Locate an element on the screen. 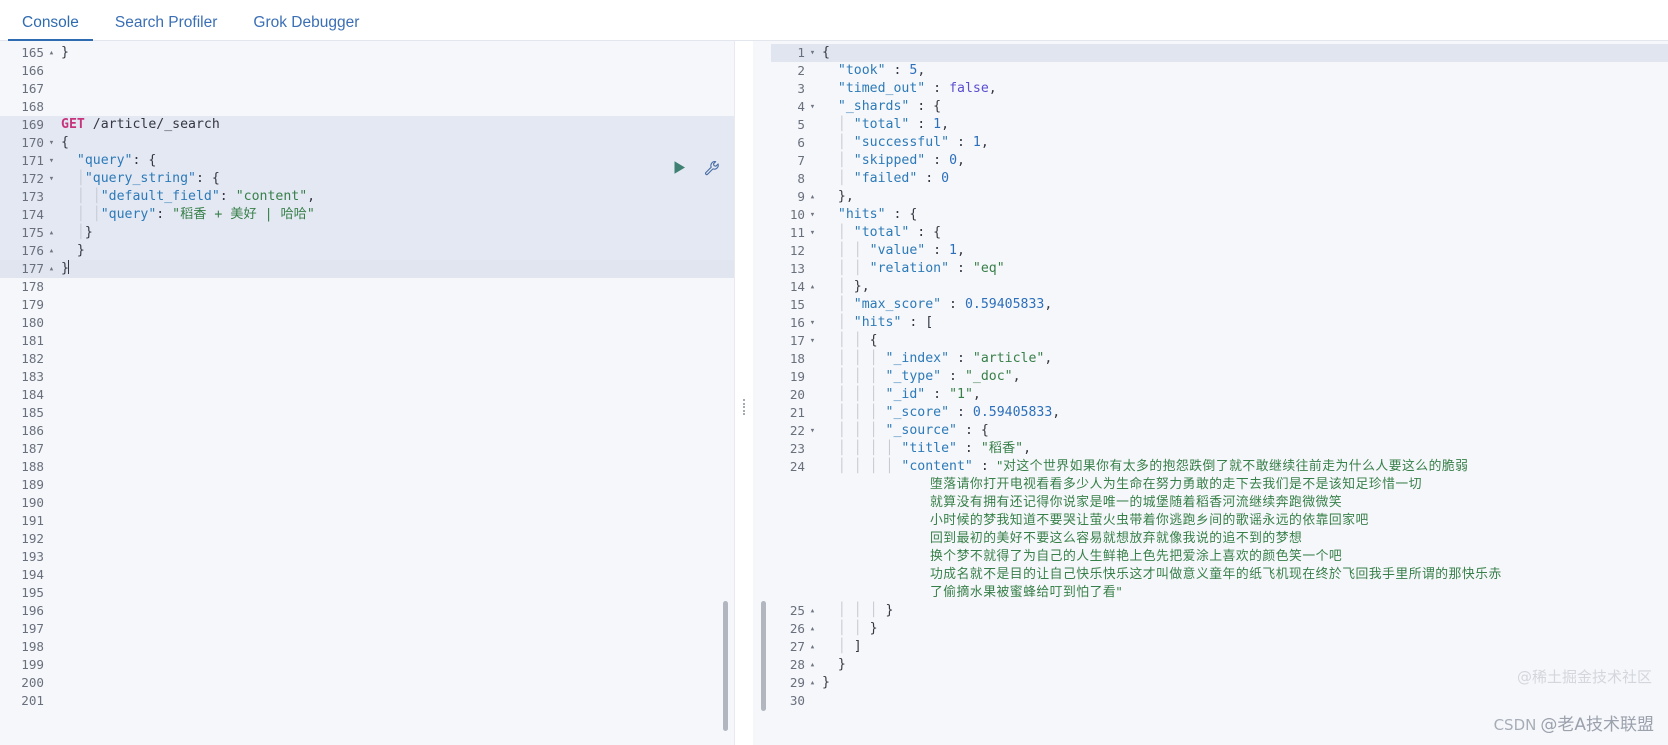 Image resolution: width=1668 pixels, height=745 pixels. code-line: 185 is located at coordinates (367, 413).